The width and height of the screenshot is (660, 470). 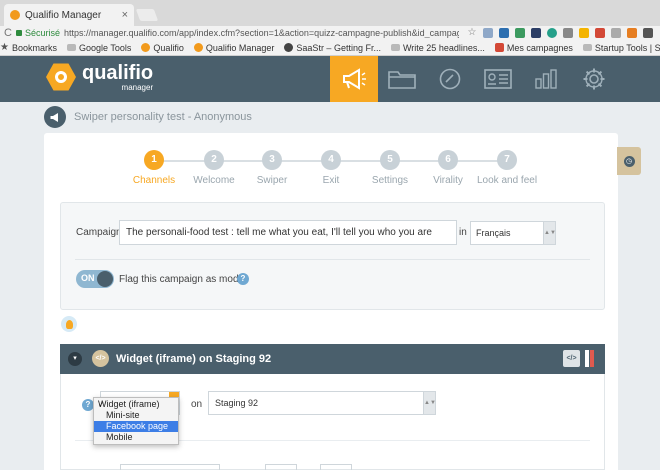 I want to click on app-header: qualifio manager, so click(x=330, y=79).